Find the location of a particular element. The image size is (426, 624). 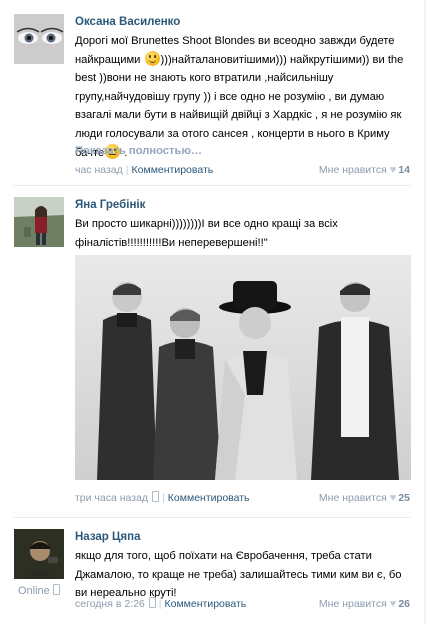

like-button: Мне нравится ♥ 25 is located at coordinates (364, 498).